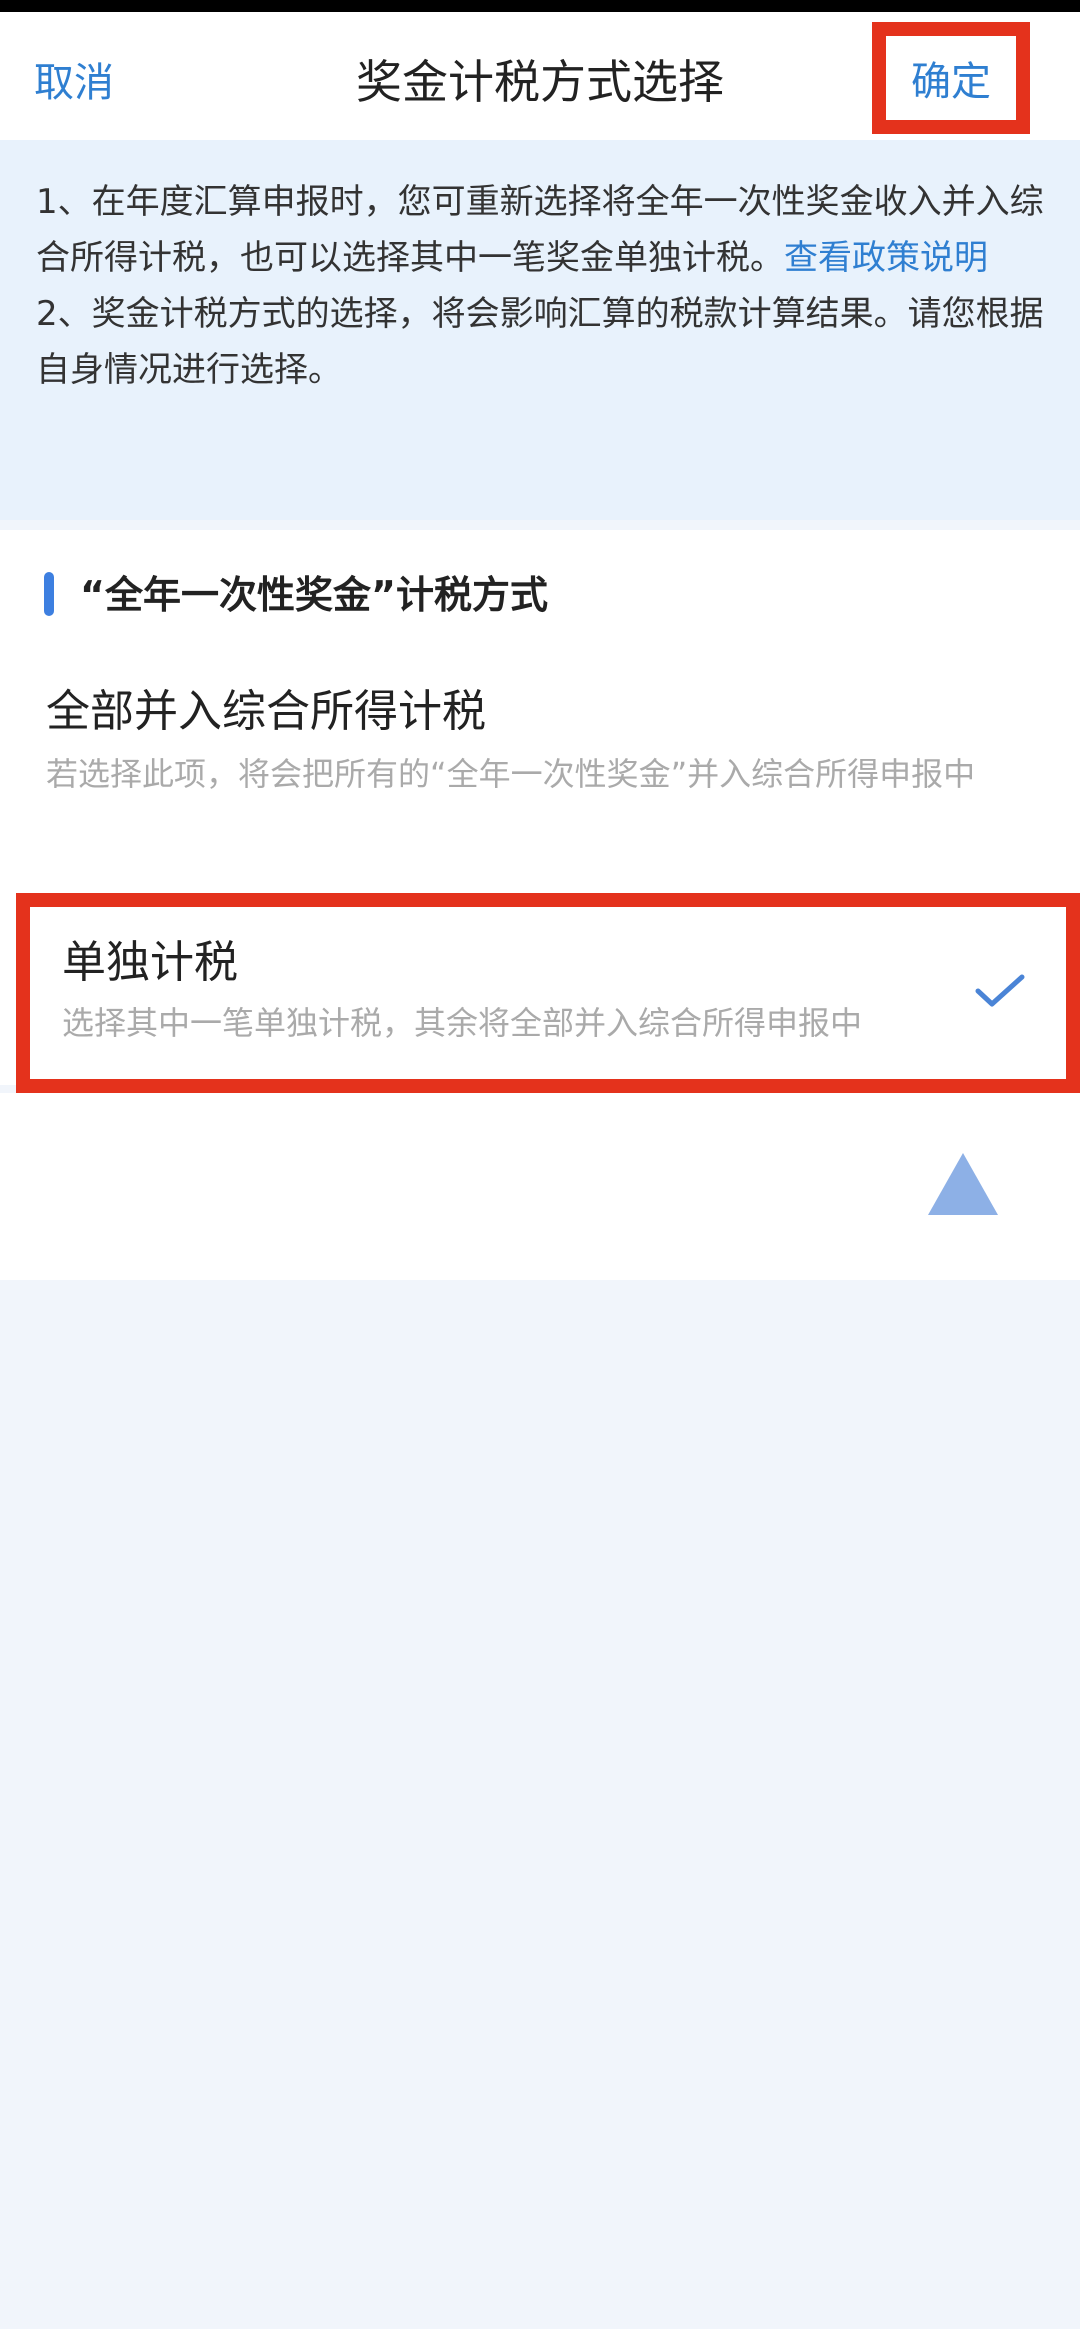  Describe the element at coordinates (1000, 990) in the screenshot. I see `check-icon` at that location.